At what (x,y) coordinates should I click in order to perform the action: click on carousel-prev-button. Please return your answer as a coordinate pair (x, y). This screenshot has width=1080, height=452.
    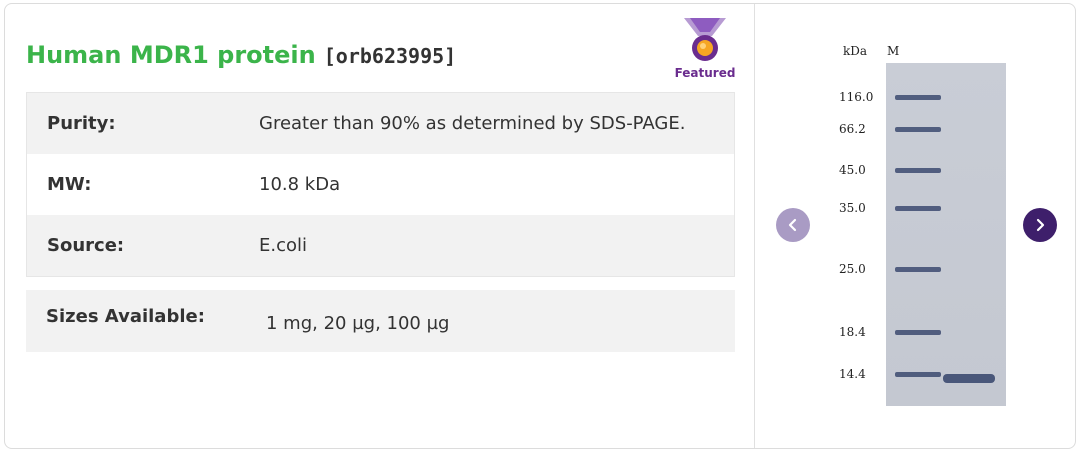
    Looking at the image, I should click on (793, 225).